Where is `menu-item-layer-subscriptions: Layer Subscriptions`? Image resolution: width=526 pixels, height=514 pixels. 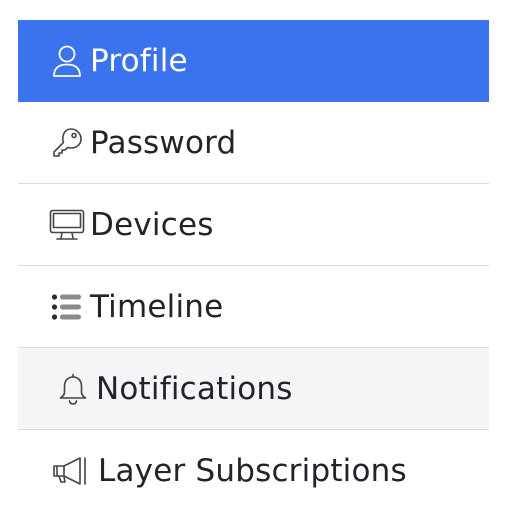
menu-item-layer-subscriptions: Layer Subscriptions is located at coordinates (253, 470).